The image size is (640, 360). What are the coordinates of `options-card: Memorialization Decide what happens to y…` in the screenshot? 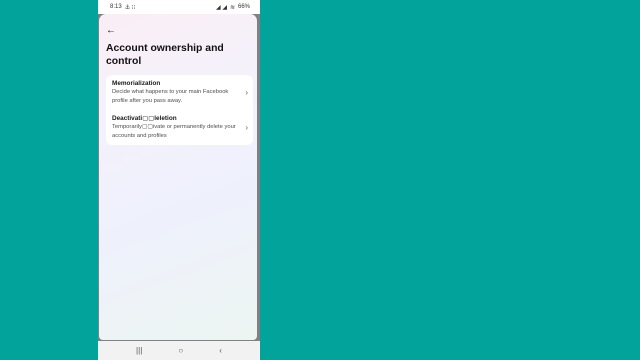 It's located at (179, 110).